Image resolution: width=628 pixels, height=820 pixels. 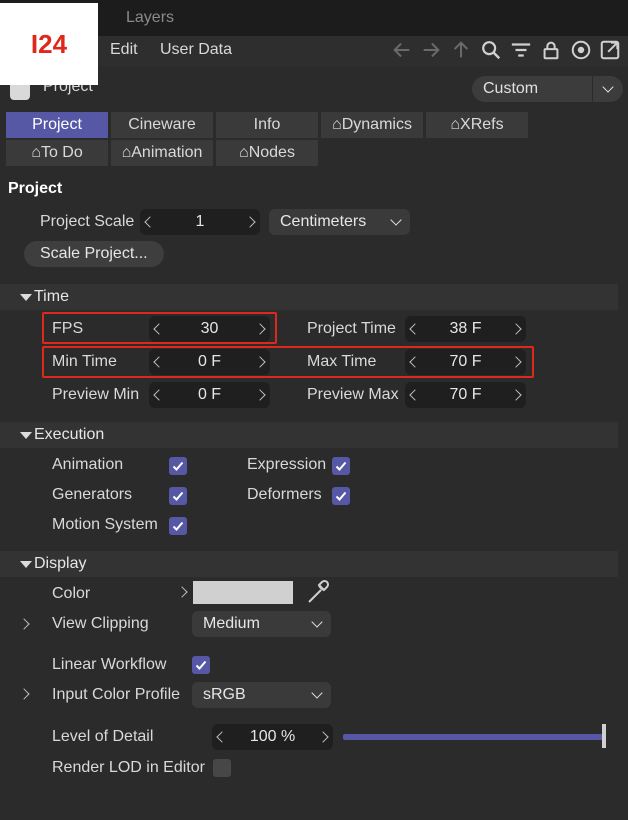 What do you see at coordinates (35, 188) in the screenshot?
I see `section-project: Project` at bounding box center [35, 188].